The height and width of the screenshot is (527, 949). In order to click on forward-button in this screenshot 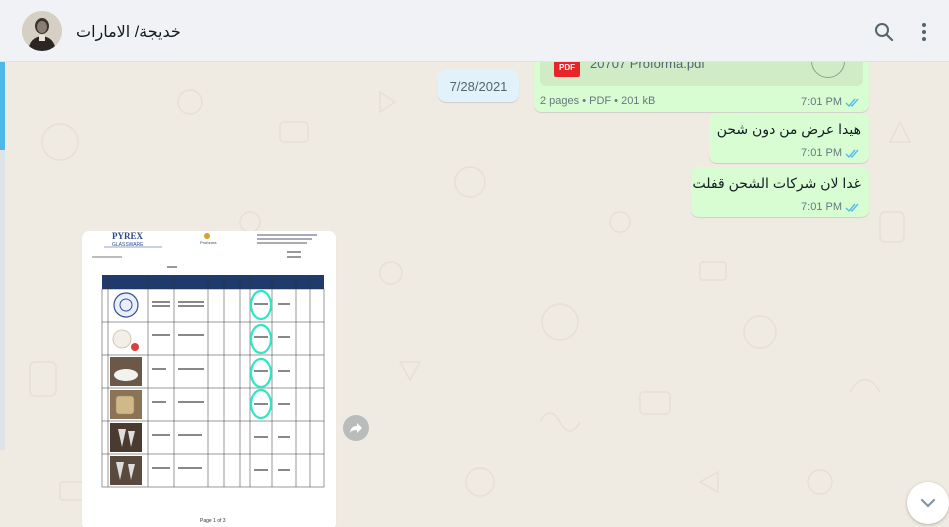, I will do `click(356, 428)`.